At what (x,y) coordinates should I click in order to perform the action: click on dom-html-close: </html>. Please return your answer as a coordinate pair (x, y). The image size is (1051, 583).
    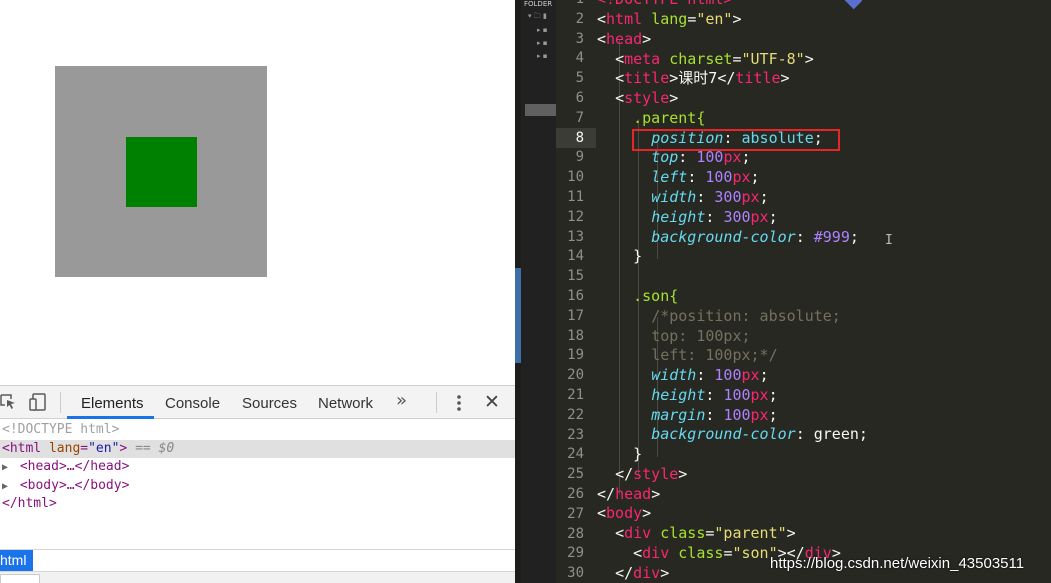
    Looking at the image, I should click on (257, 504).